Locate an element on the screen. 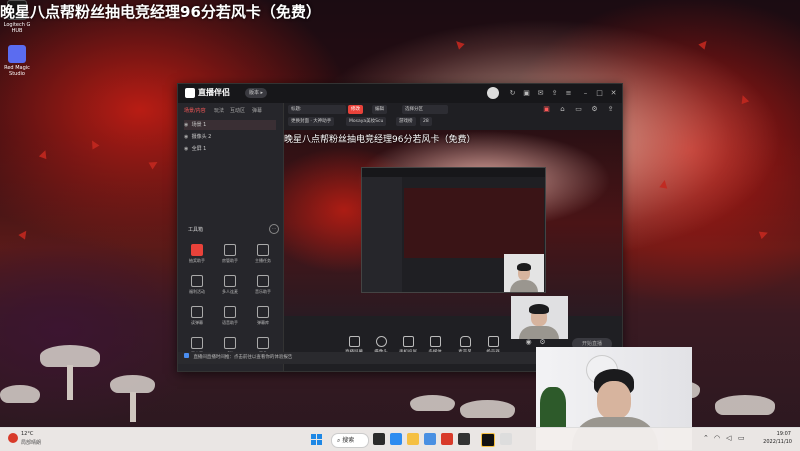 Image resolution: width=800 pixels, height=451 pixels. tool-label: 音乐助手 is located at coordinates (263, 291).